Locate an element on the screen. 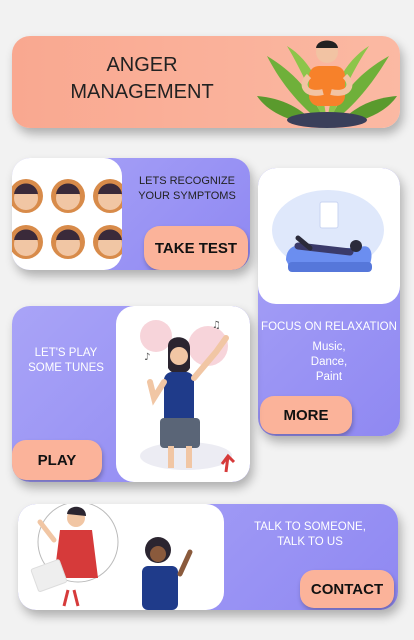 Image resolution: width=414 pixels, height=640 pixels. tunes-line-1: LET'S PLAY is located at coordinates (66, 353).